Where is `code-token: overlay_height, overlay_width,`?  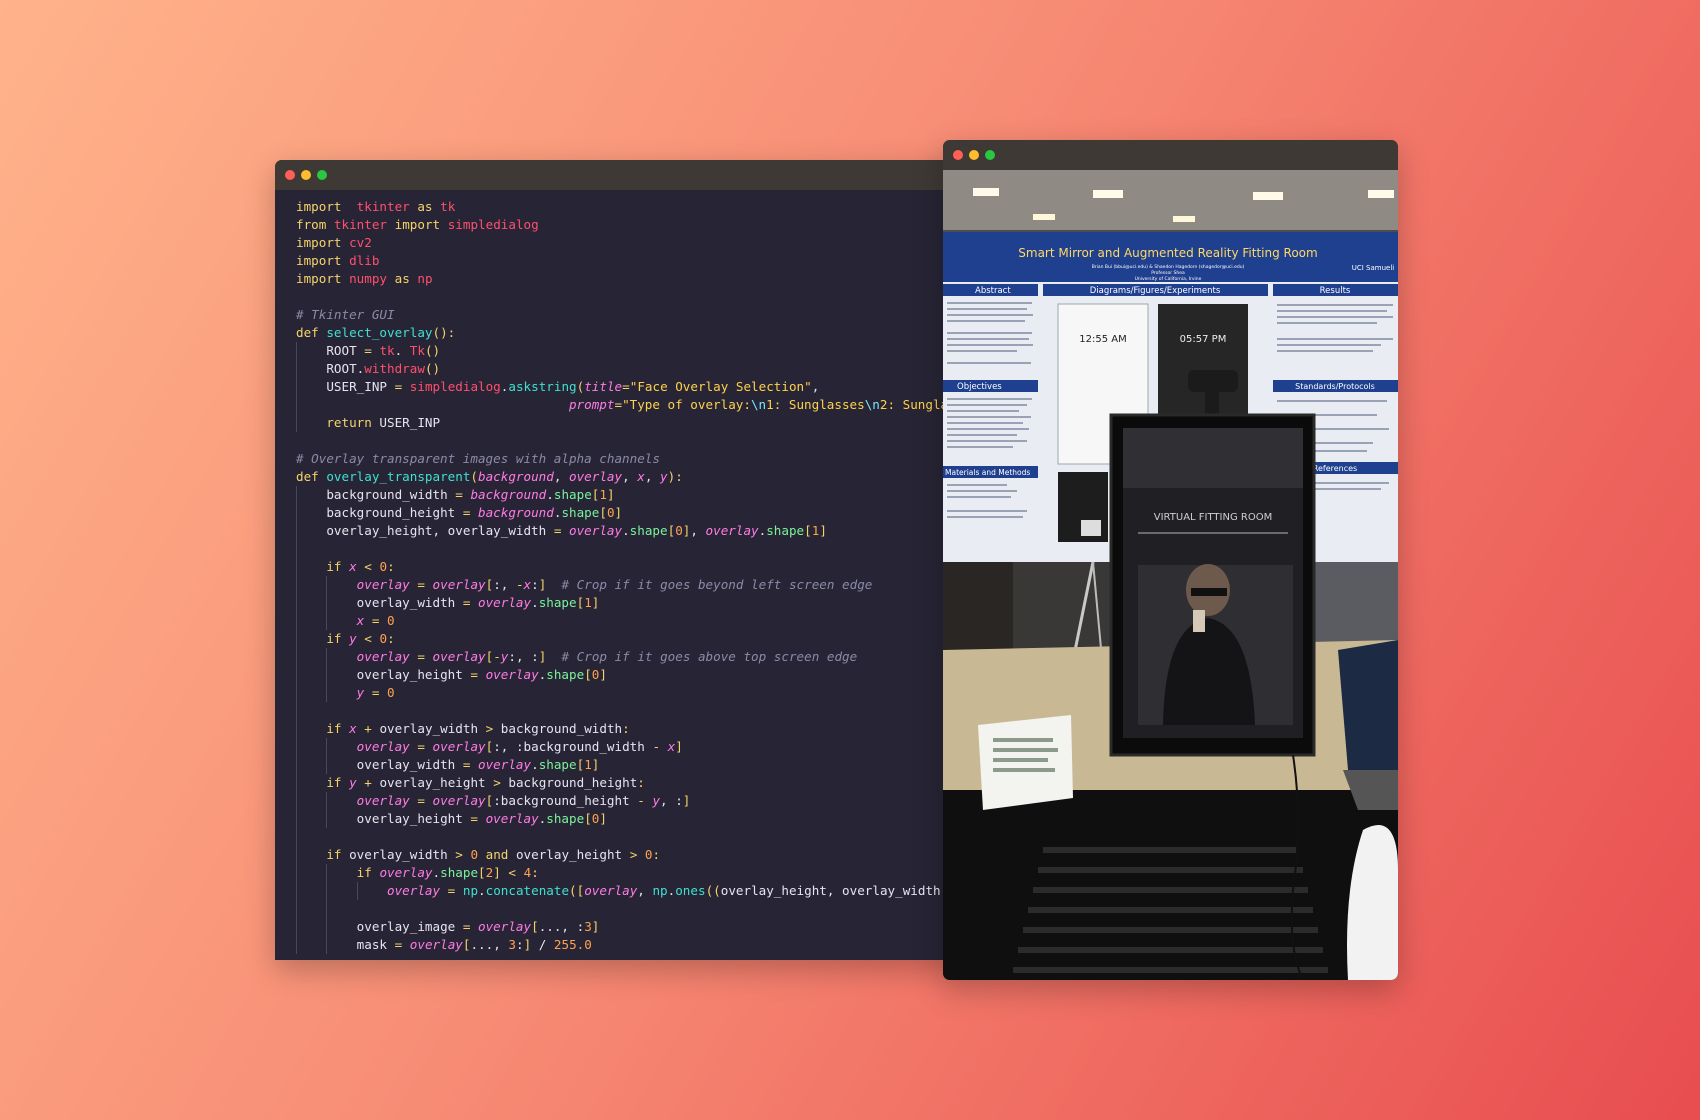 code-token: overlay_height, overlay_width, is located at coordinates (837, 890).